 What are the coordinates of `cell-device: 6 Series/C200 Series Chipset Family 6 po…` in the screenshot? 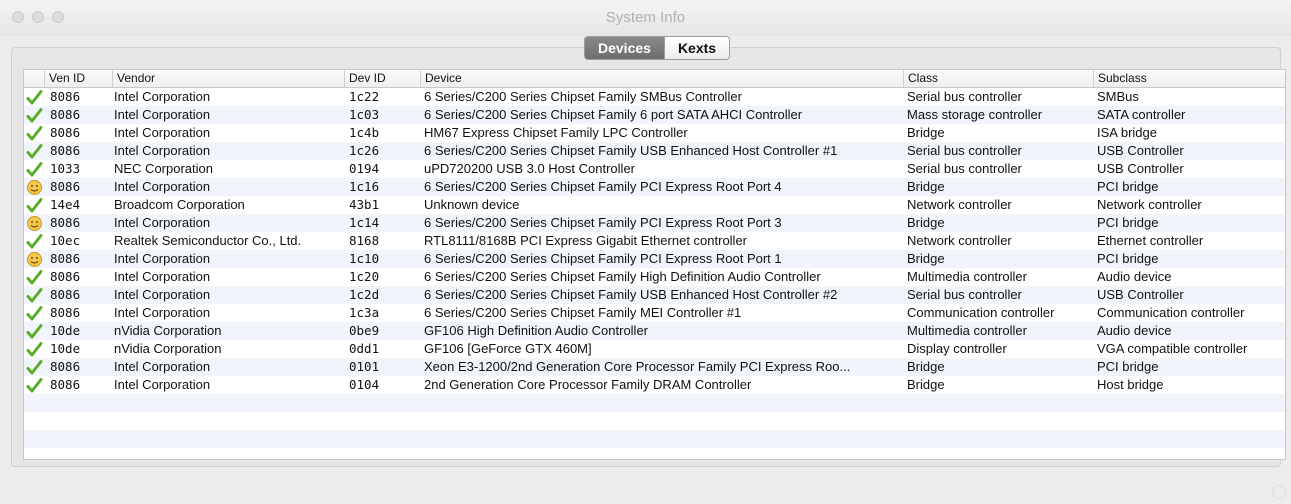 It's located at (613, 114).